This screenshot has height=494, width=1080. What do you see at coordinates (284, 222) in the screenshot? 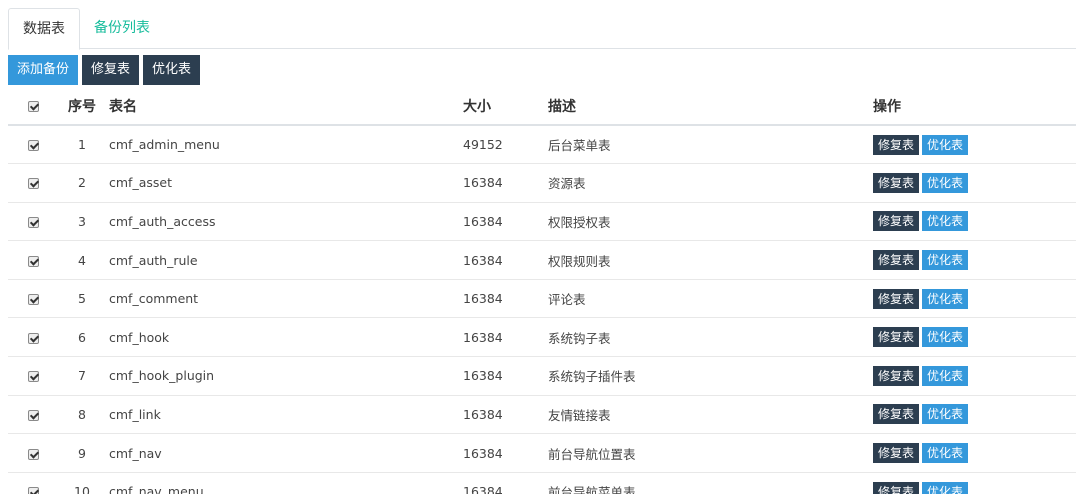
I see `row-table-name: cmf_auth_access` at bounding box center [284, 222].